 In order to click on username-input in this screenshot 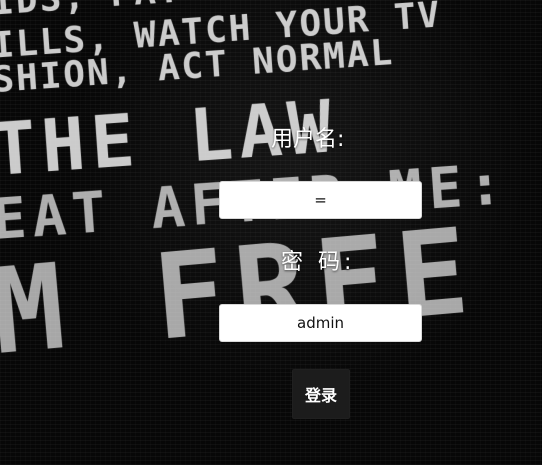, I will do `click(320, 200)`.